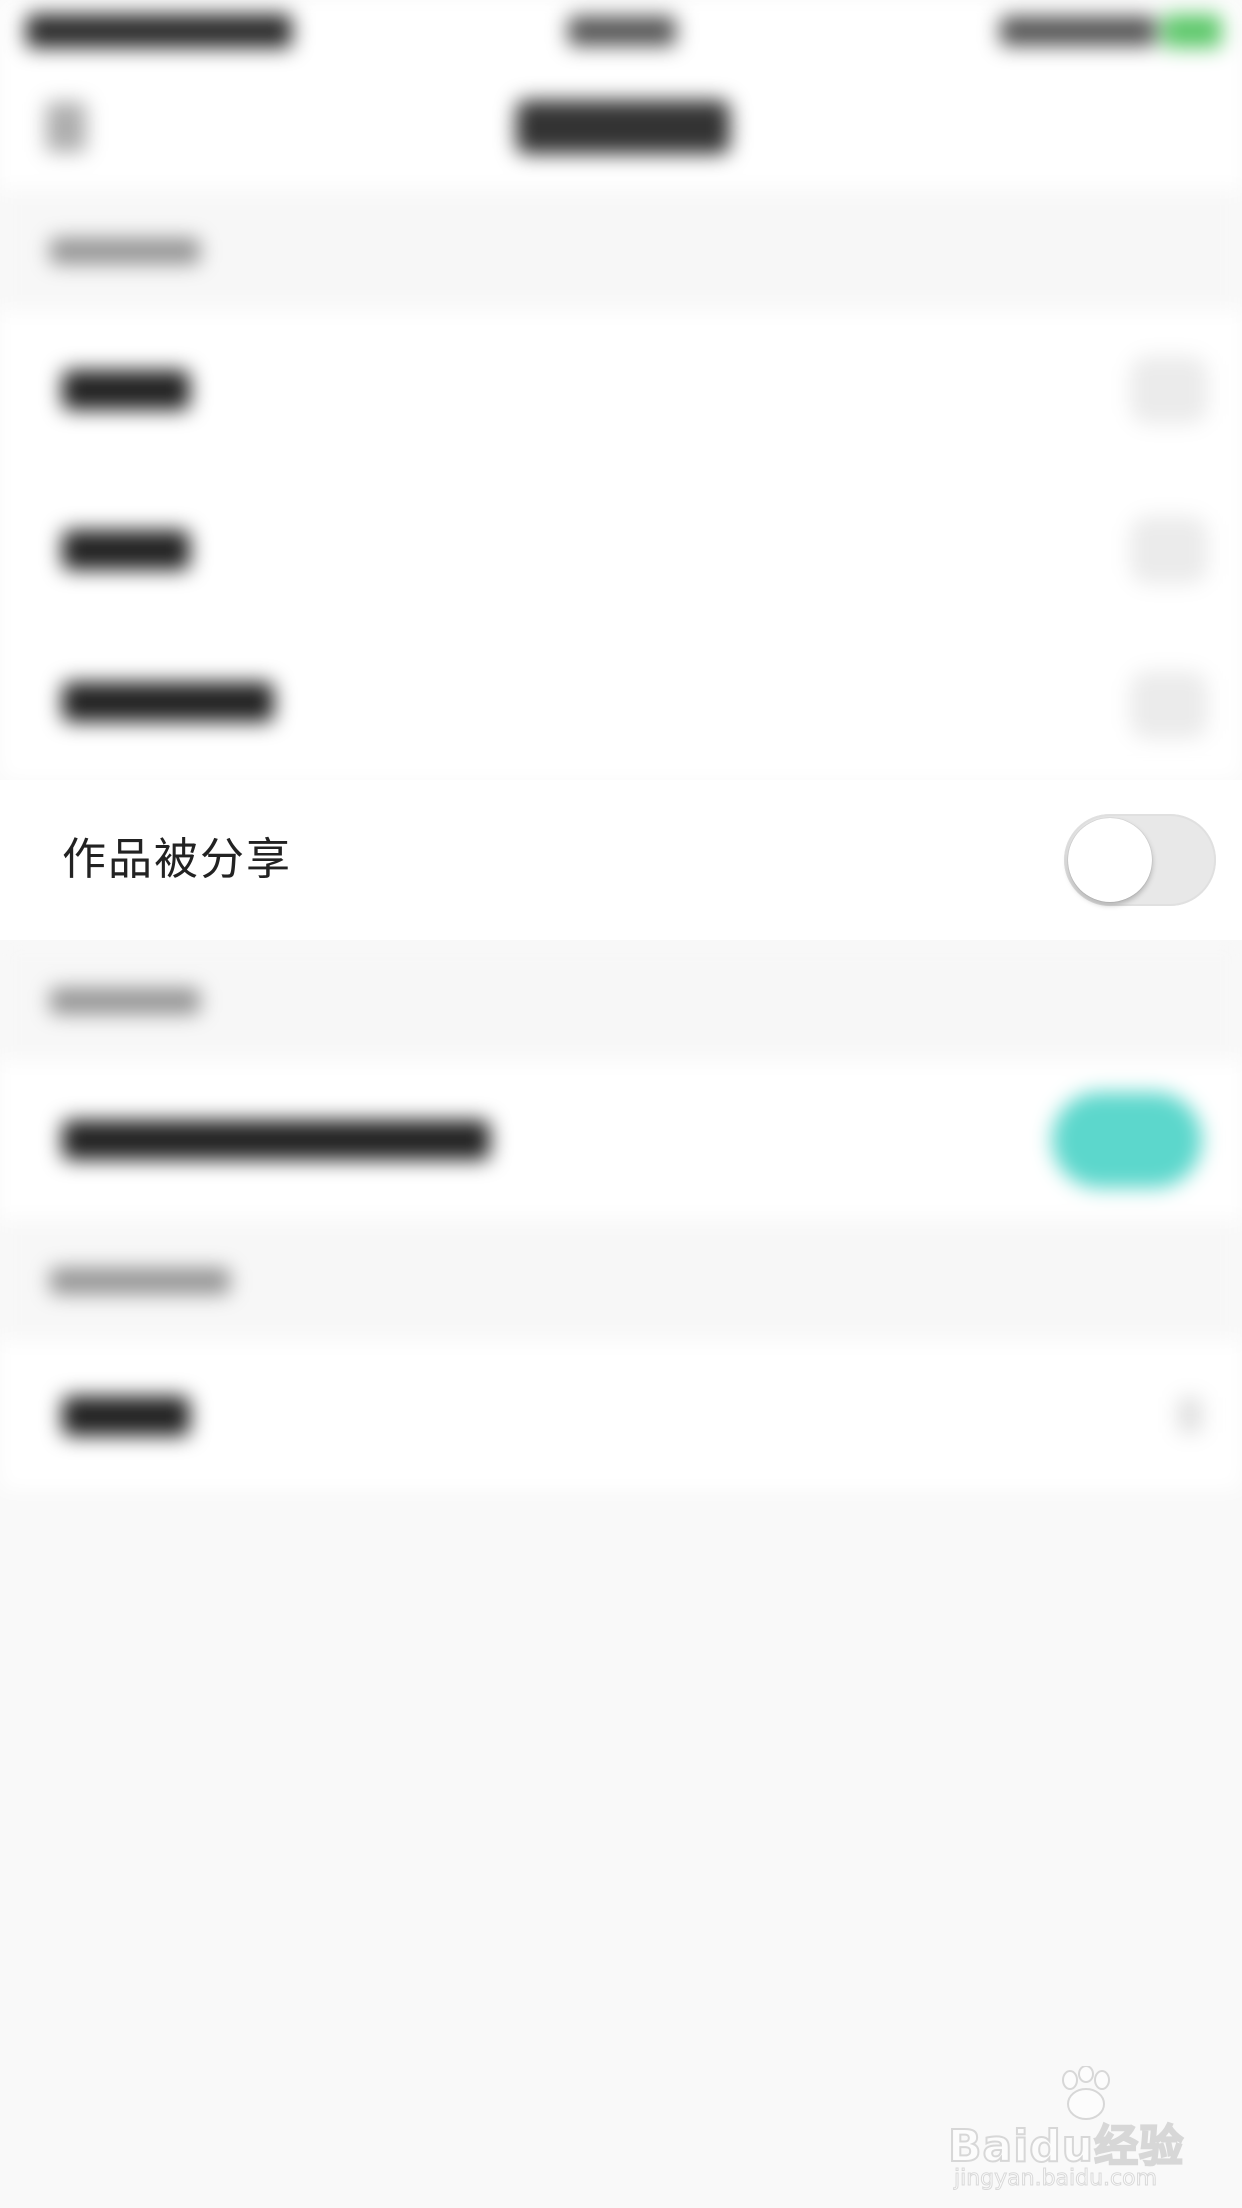  Describe the element at coordinates (1055, 2179) in the screenshot. I see `watermark-url: jingyan.baidu.com` at that location.